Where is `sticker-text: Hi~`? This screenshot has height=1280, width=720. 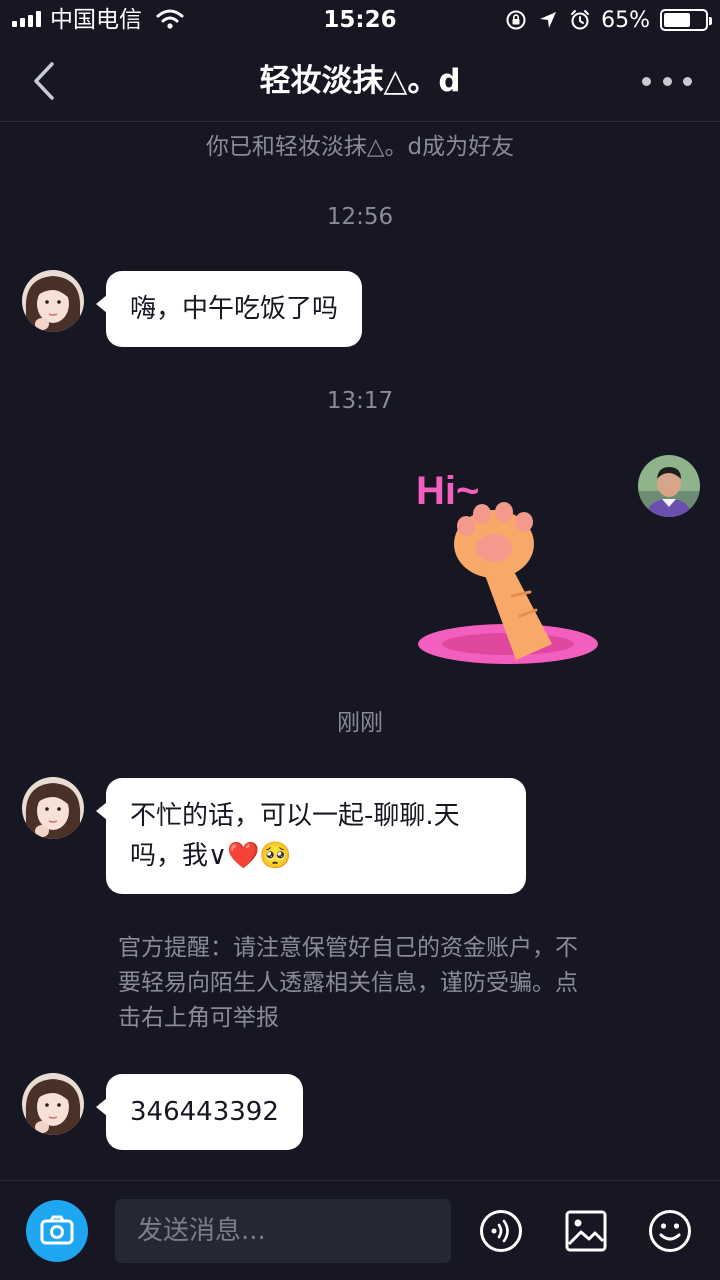 sticker-text: Hi~ is located at coordinates (447, 491).